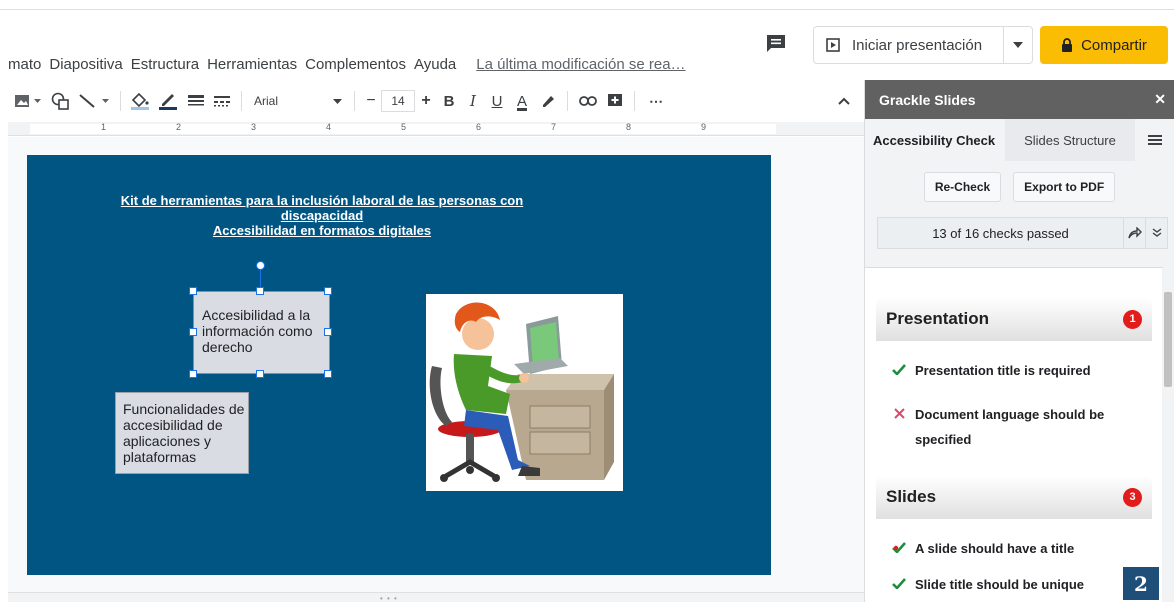  What do you see at coordinates (1070, 140) in the screenshot?
I see `tab-slides-structure: Slides Structure` at bounding box center [1070, 140].